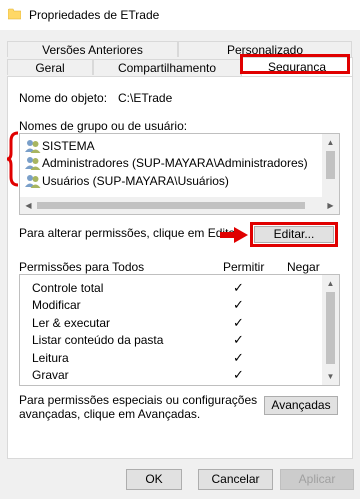 Image resolution: width=360 pixels, height=499 pixels. What do you see at coordinates (244, 267) in the screenshot?
I see `permissions-allow-header: Permitir` at bounding box center [244, 267].